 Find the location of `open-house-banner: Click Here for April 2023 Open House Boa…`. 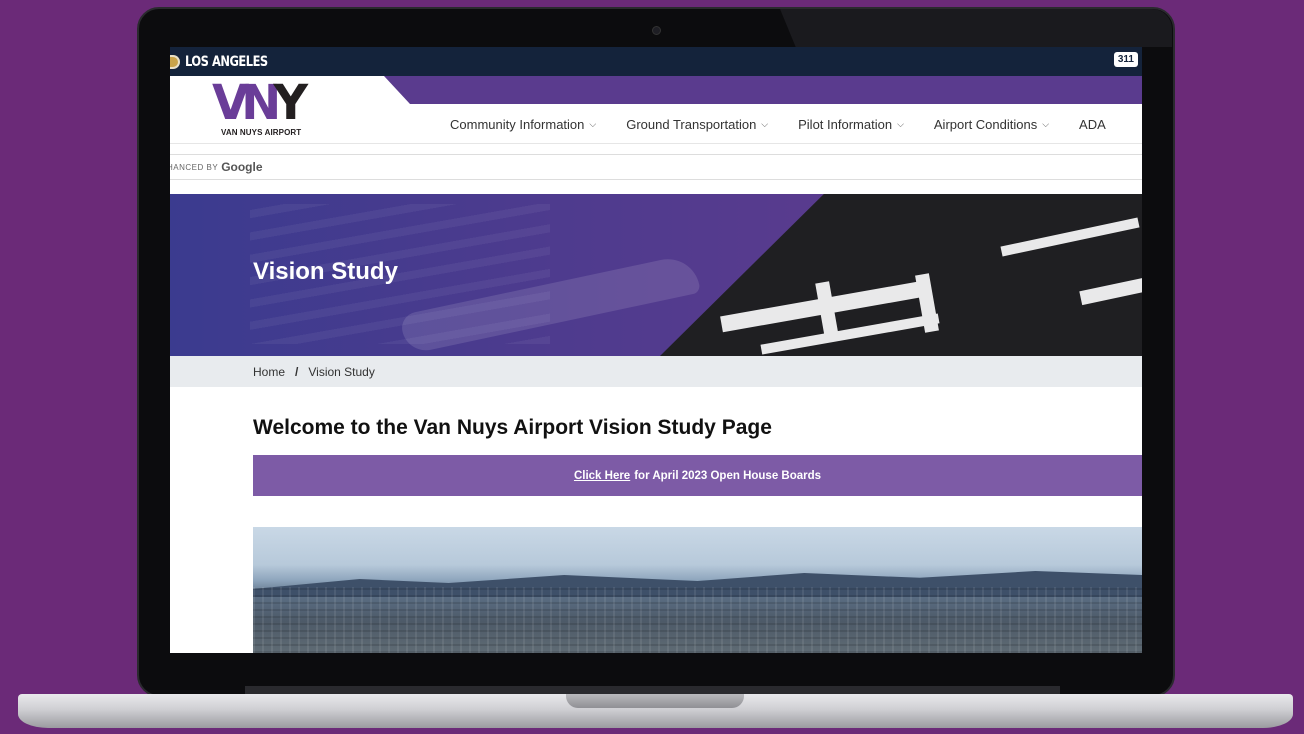

open-house-banner: Click Here for April 2023 Open House Boa… is located at coordinates (697, 475).